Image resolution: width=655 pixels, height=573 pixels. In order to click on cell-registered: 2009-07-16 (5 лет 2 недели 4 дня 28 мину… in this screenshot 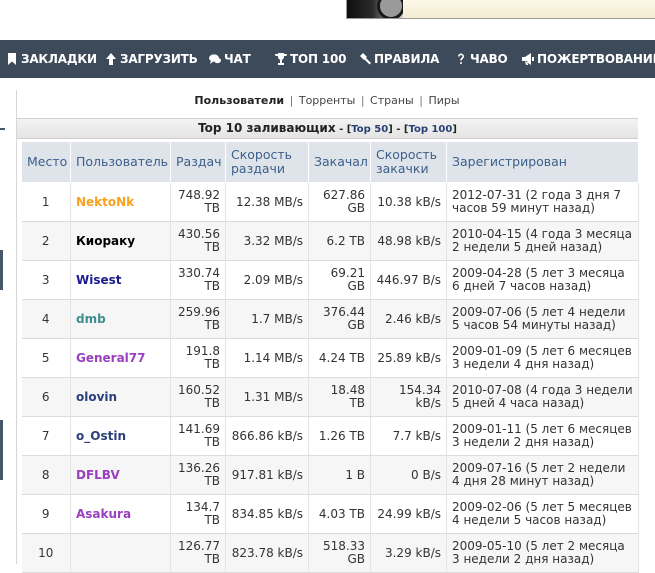, I will do `click(542, 475)`.